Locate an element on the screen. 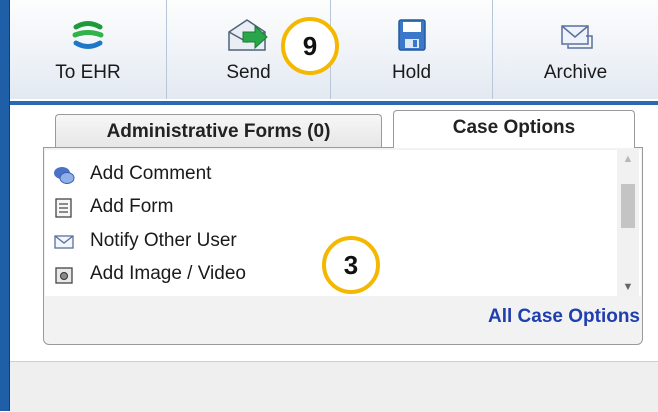 The image size is (658, 412). scroll-up-arrow-icon: ▲ is located at coordinates (628, 159).